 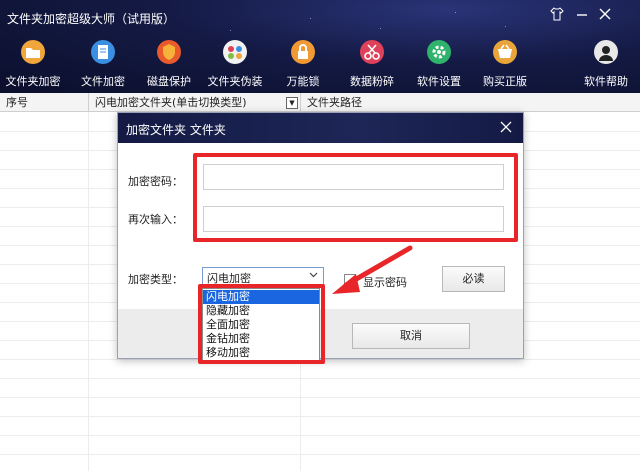 I want to click on disguise-icon, so click(x=235, y=52).